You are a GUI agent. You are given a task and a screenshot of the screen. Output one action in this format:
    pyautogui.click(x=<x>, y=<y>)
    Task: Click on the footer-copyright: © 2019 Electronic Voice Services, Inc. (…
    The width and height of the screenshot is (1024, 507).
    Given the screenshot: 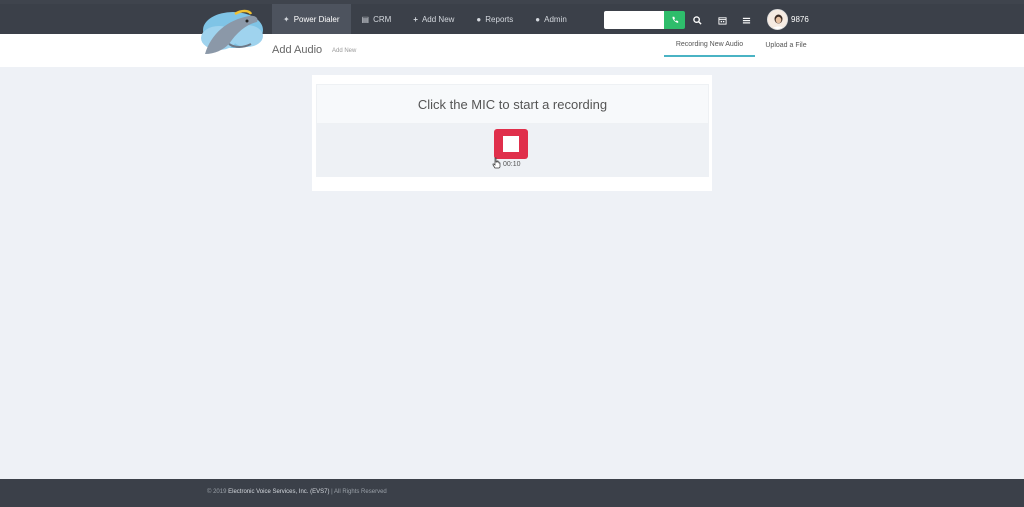 What is the action you would take?
    pyautogui.click(x=297, y=492)
    